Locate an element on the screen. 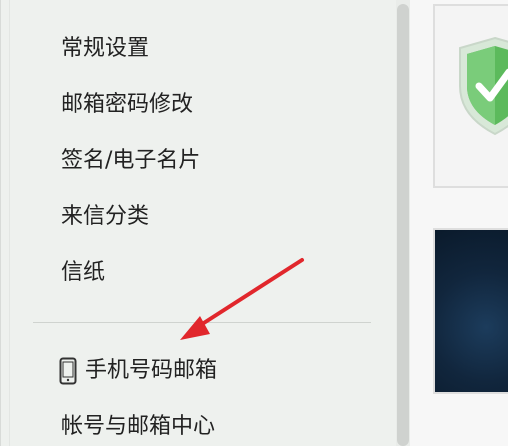 The width and height of the screenshot is (508, 446). menu-item-phone-mailbox: 手机号码邮箱 is located at coordinates (138, 371).